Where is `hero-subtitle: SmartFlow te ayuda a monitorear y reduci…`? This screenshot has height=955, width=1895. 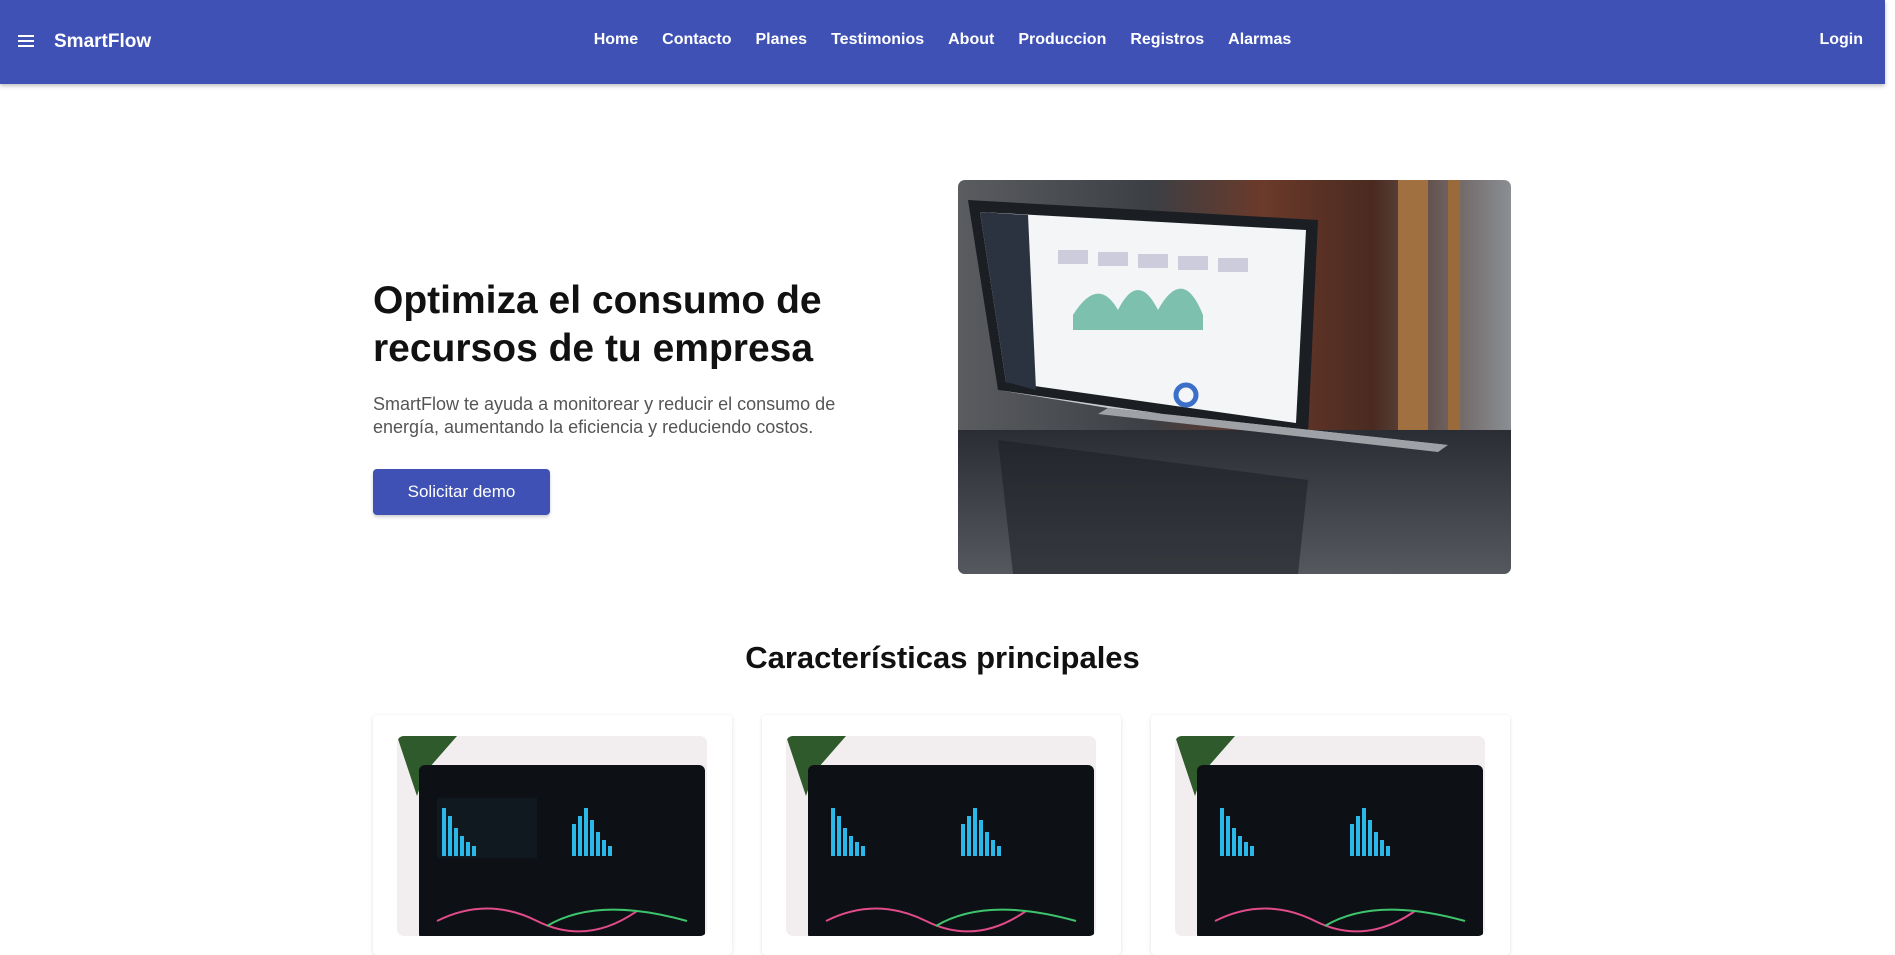 hero-subtitle: SmartFlow te ayuda a monitorear y reduci… is located at coordinates (604, 415).